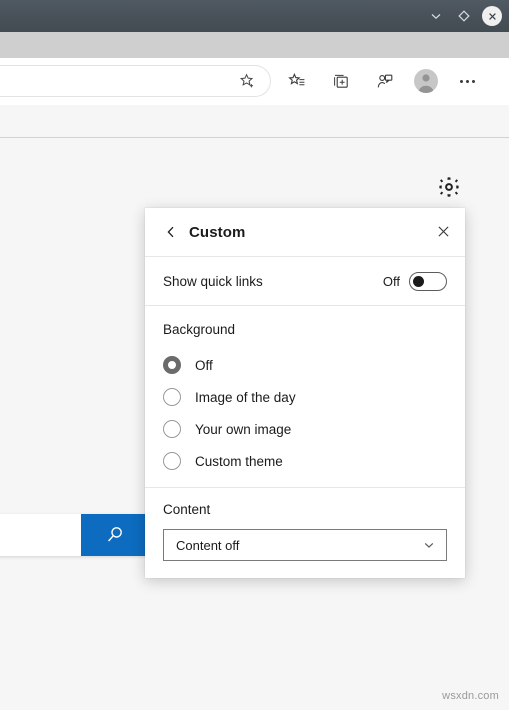 Image resolution: width=509 pixels, height=710 pixels. I want to click on radio-option-image-of-the-day: Image of the day, so click(305, 397).